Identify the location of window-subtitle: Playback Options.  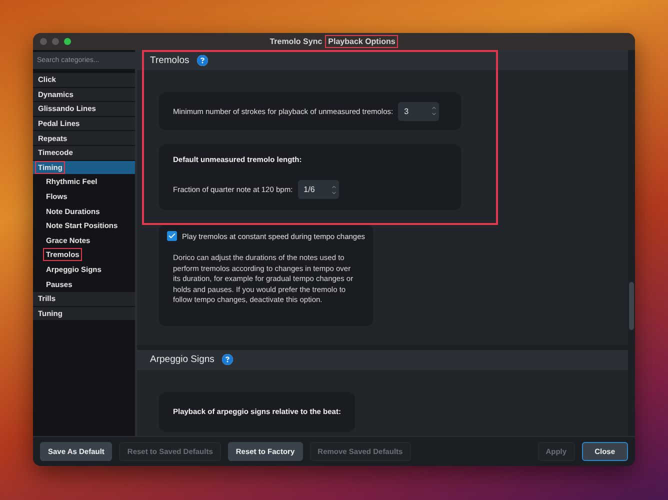
(361, 41).